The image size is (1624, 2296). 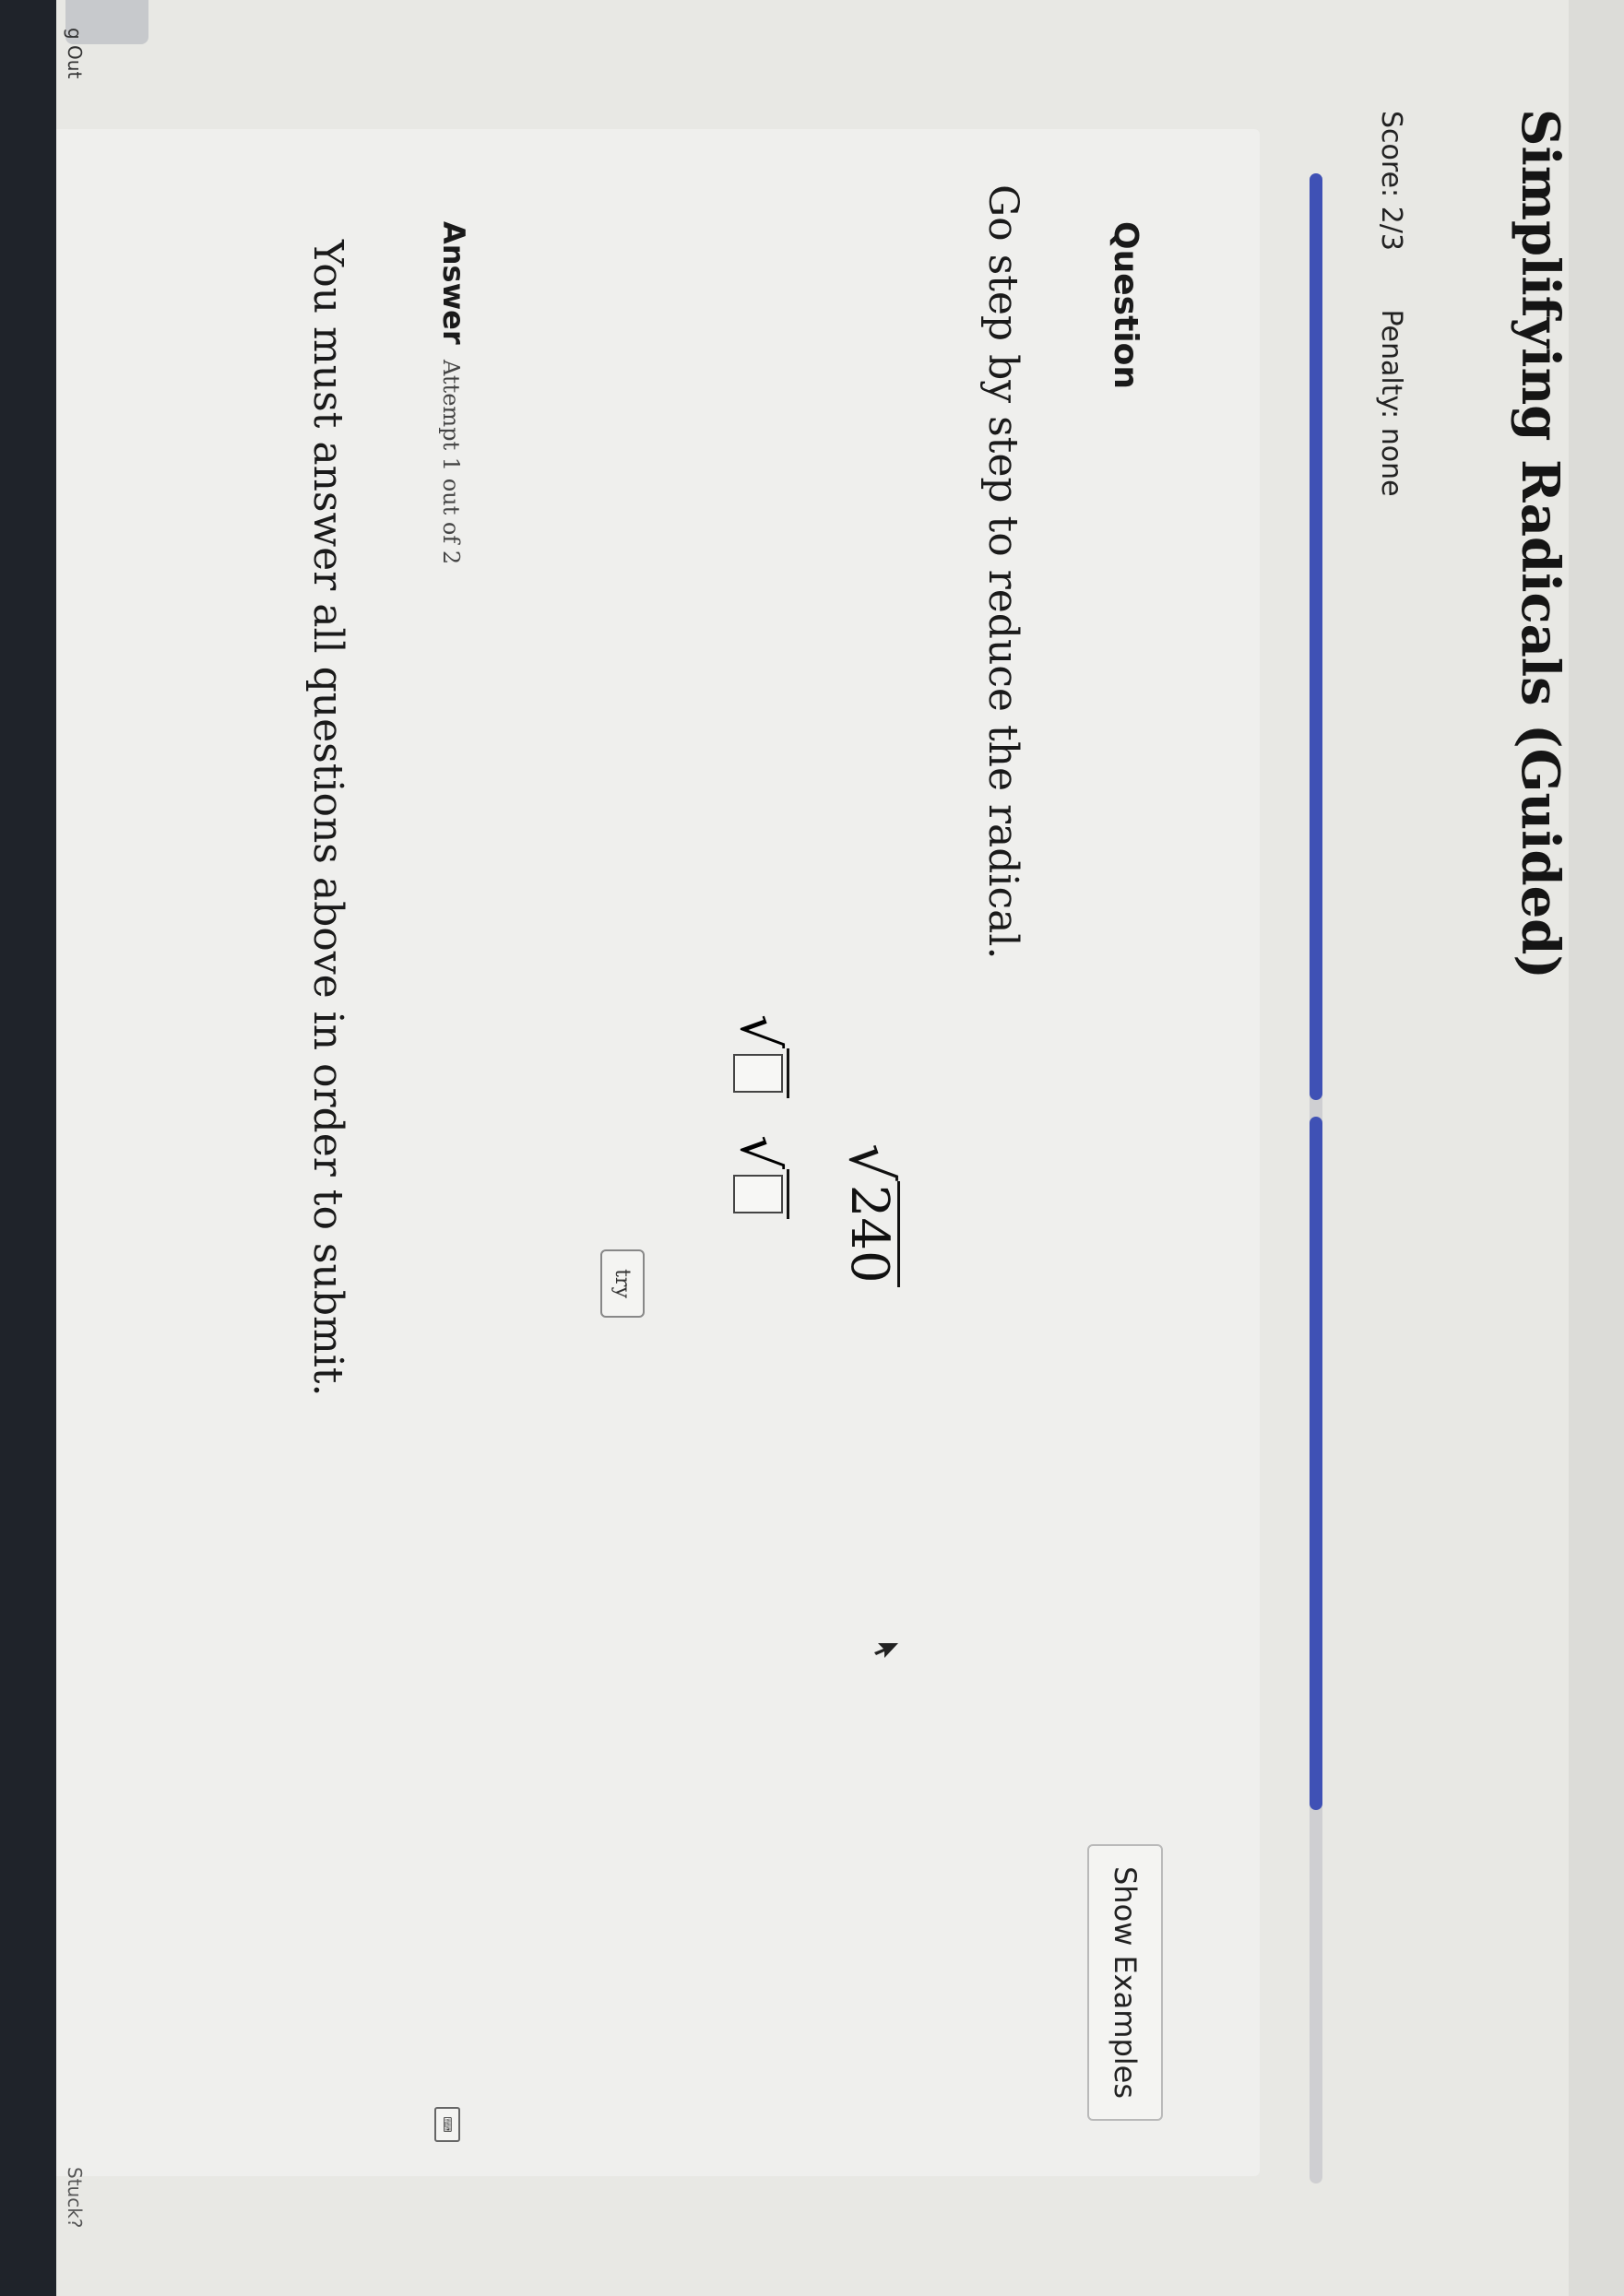 I want to click on page-title: Simplifying Radicals (Guided), so click(x=1541, y=544).